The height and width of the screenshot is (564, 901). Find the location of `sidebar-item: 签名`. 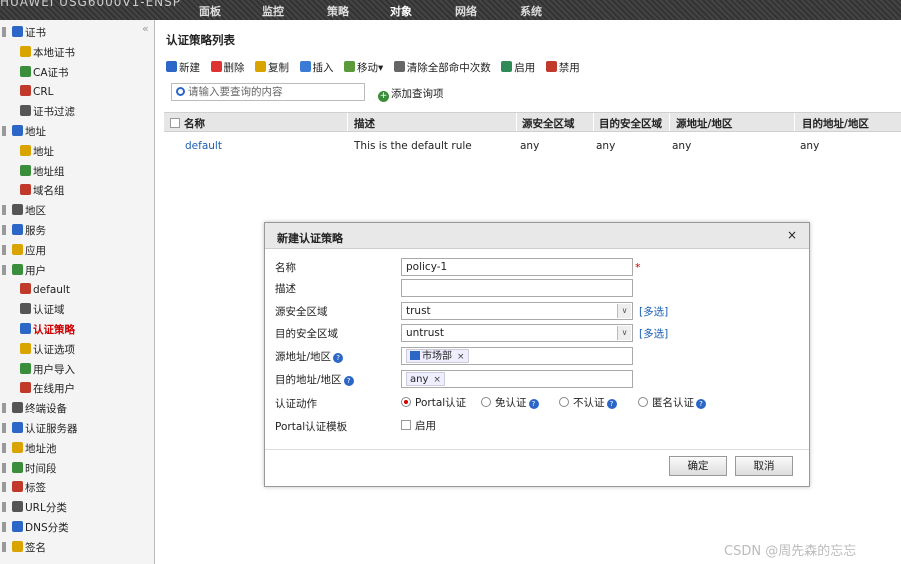

sidebar-item: 签名 is located at coordinates (24, 548).